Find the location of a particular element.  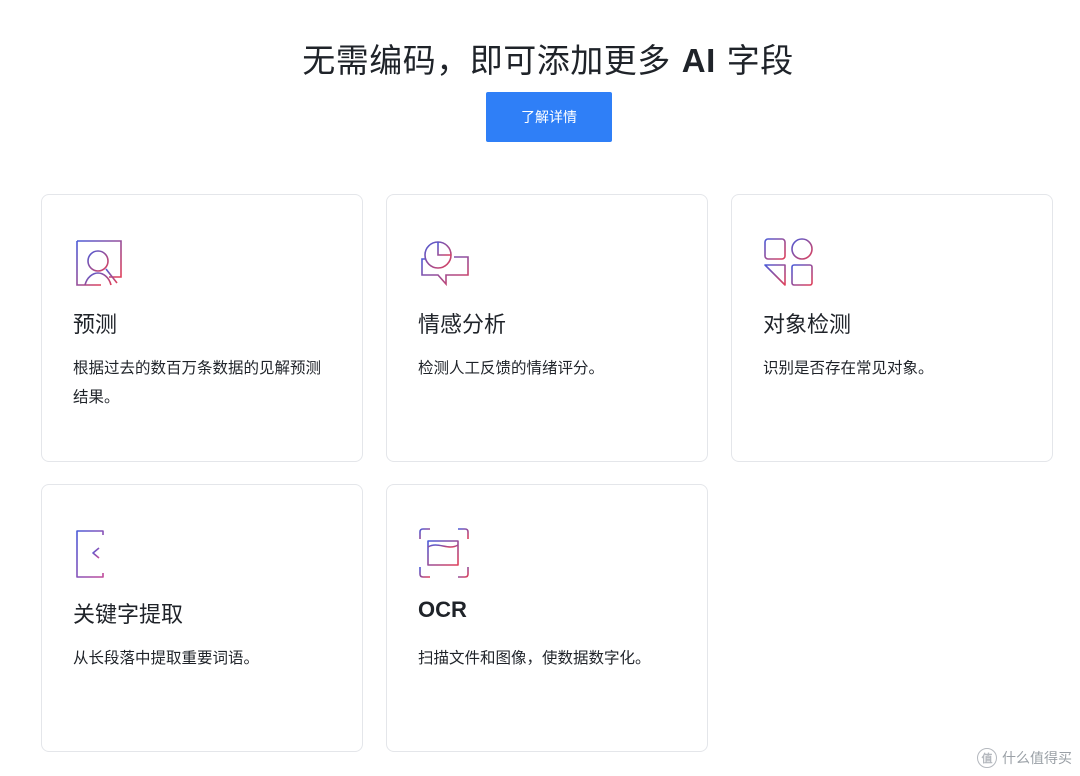

headline-suffix: 字段 is located at coordinates (754, 60).